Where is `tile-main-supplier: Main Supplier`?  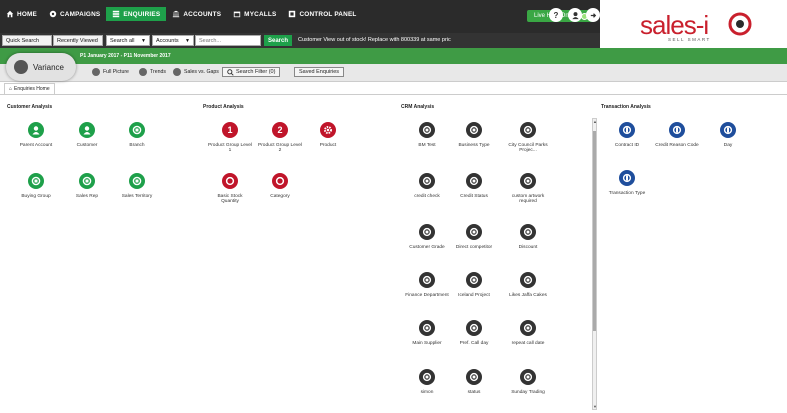 tile-main-supplier: Main Supplier is located at coordinates (427, 333).